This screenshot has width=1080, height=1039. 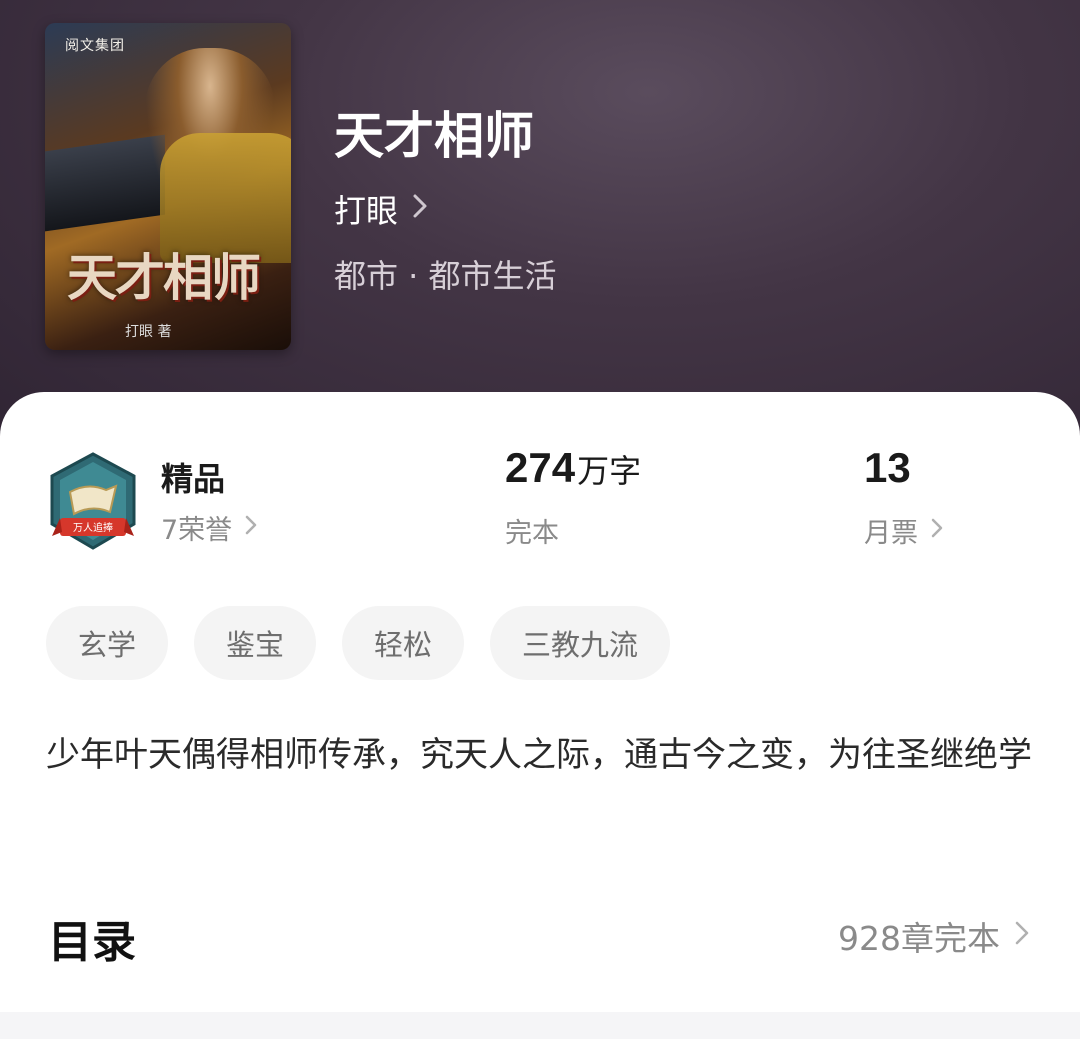 I want to click on honors-count: 7荣誉, so click(x=197, y=530).